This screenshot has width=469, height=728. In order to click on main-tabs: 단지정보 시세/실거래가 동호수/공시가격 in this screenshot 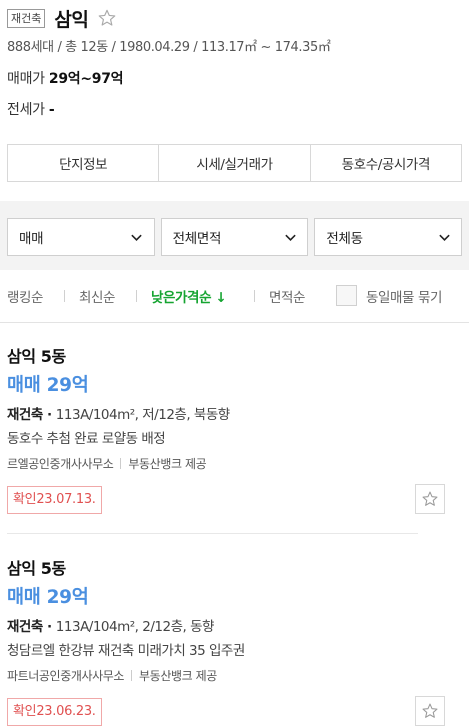, I will do `click(234, 163)`.